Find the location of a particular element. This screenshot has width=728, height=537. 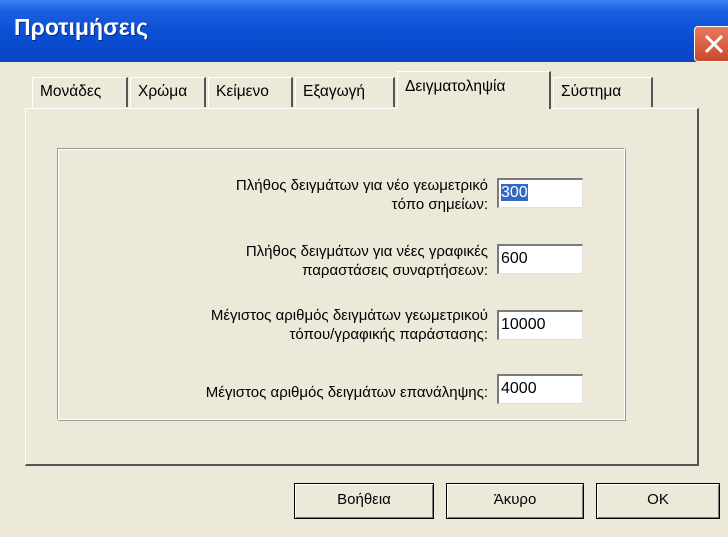

label-line: τόπο σημείων: is located at coordinates (439, 204).